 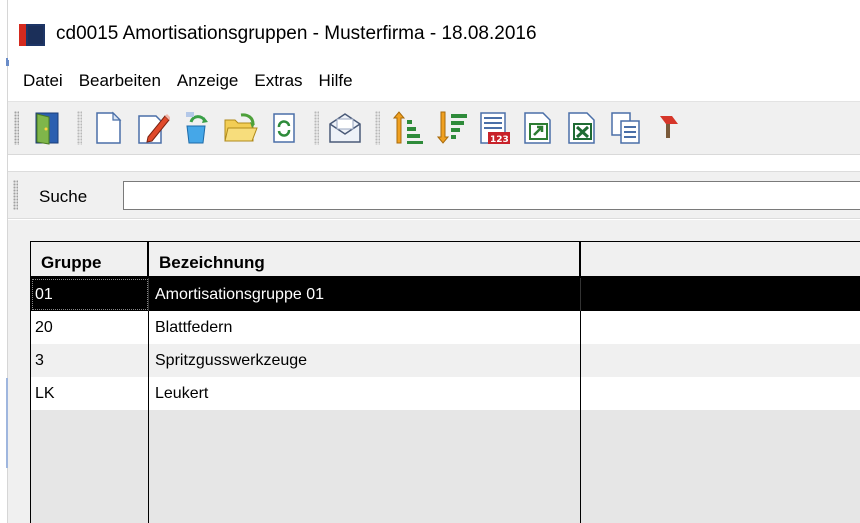 What do you see at coordinates (90, 259) in the screenshot?
I see `column-header-gruppe: Gruppe` at bounding box center [90, 259].